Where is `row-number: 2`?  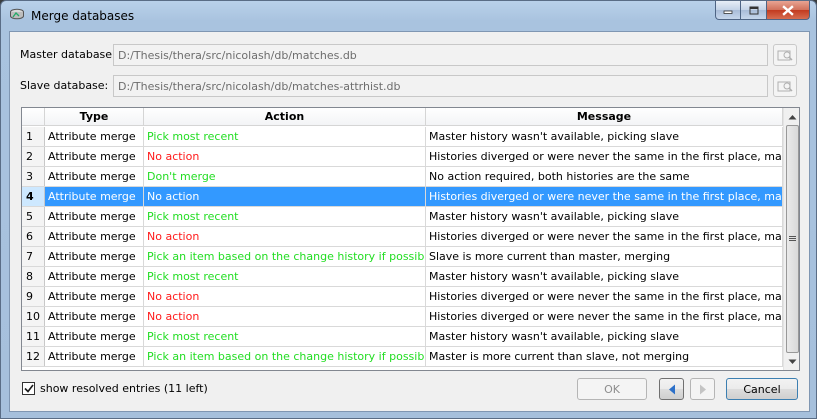
row-number: 2 is located at coordinates (33, 156).